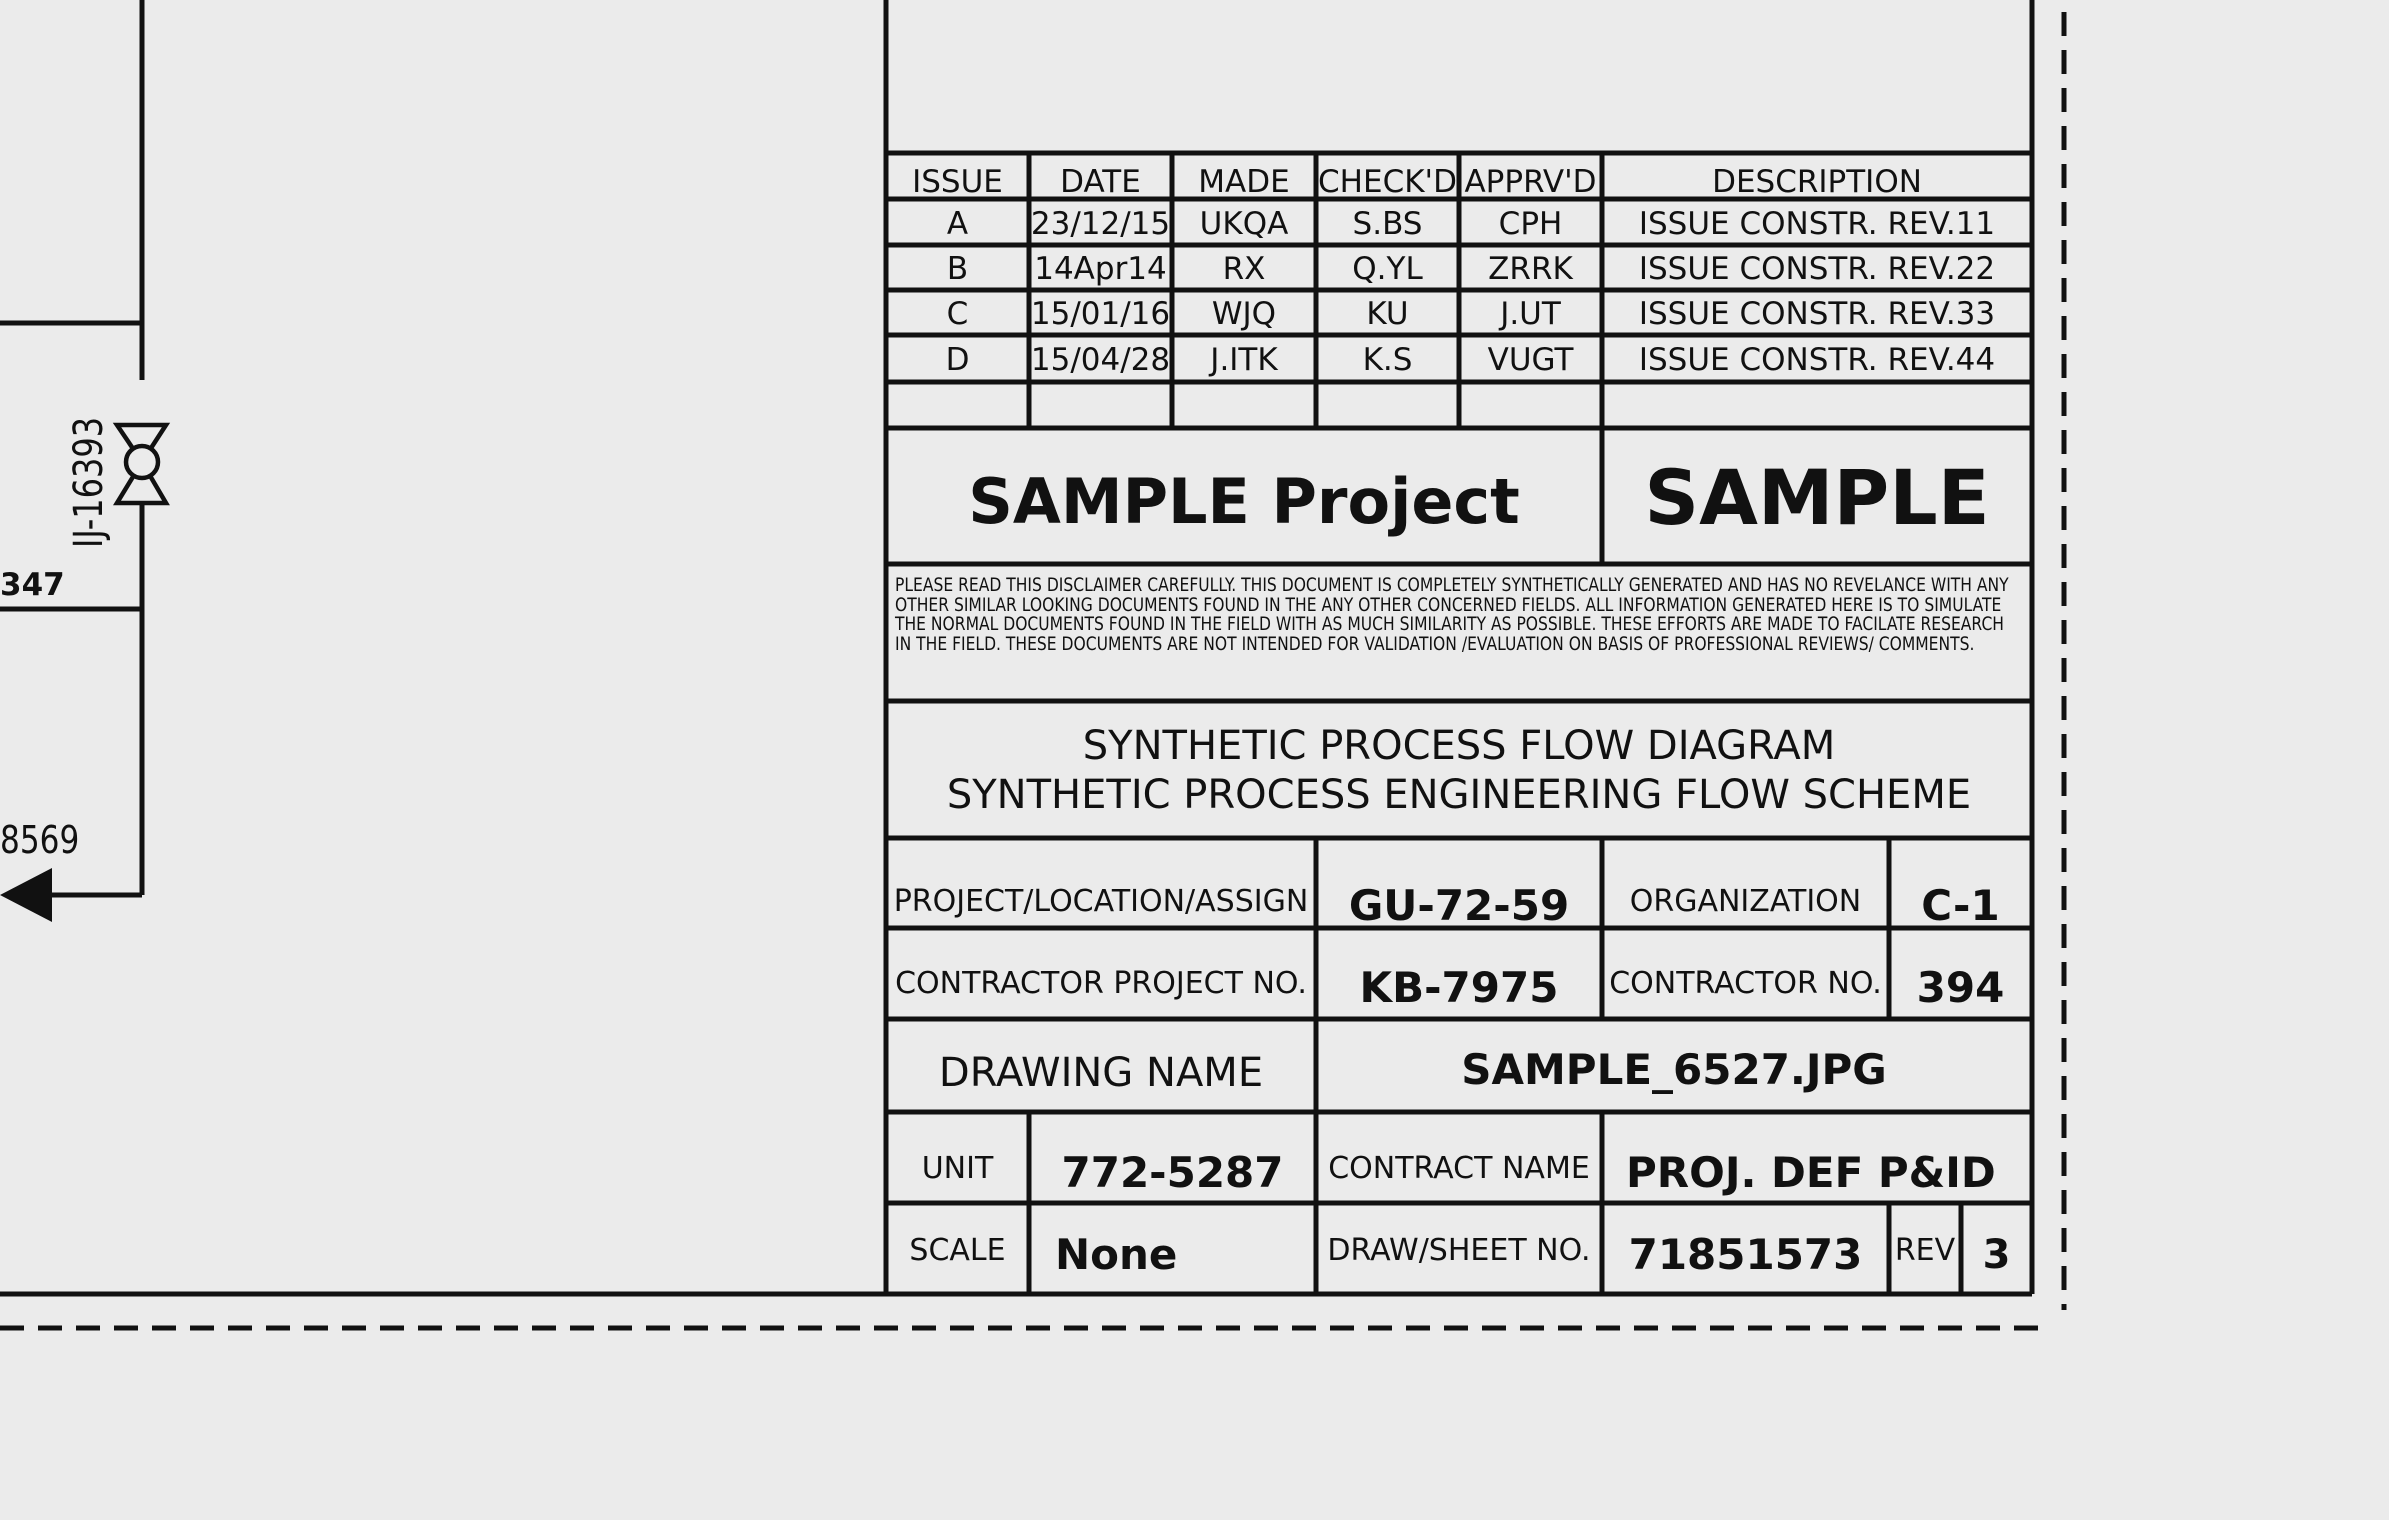 This screenshot has width=2389, height=1520. Describe the element at coordinates (957, 181) in the screenshot. I see `rev-header-issue: ISSUE` at that location.